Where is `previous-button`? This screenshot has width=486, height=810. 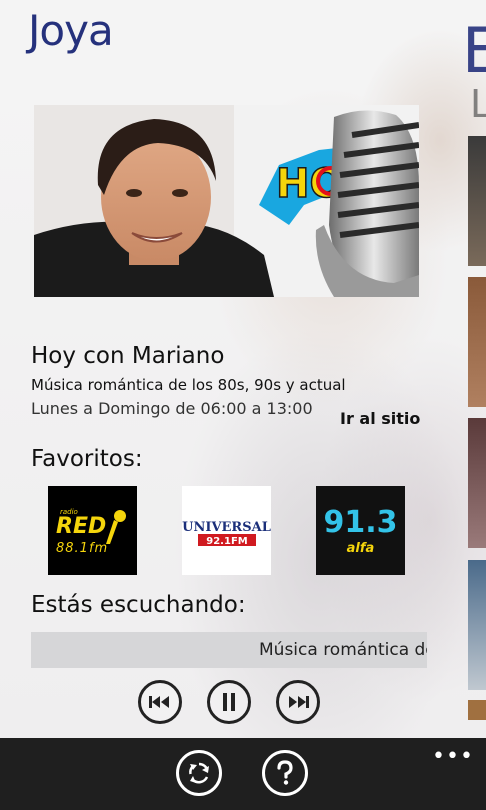
previous-button is located at coordinates (160, 702).